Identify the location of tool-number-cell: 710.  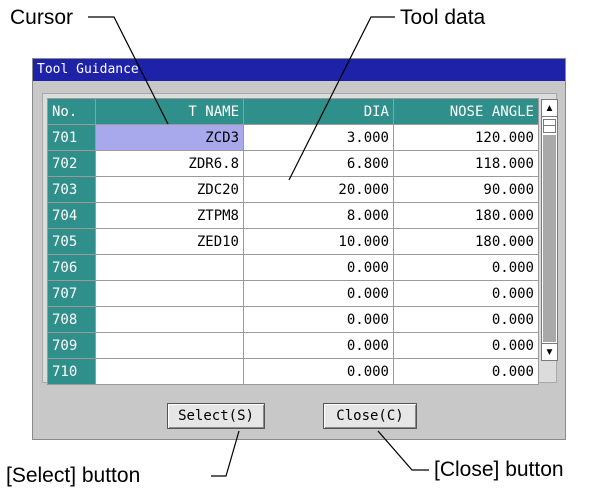
(71, 371).